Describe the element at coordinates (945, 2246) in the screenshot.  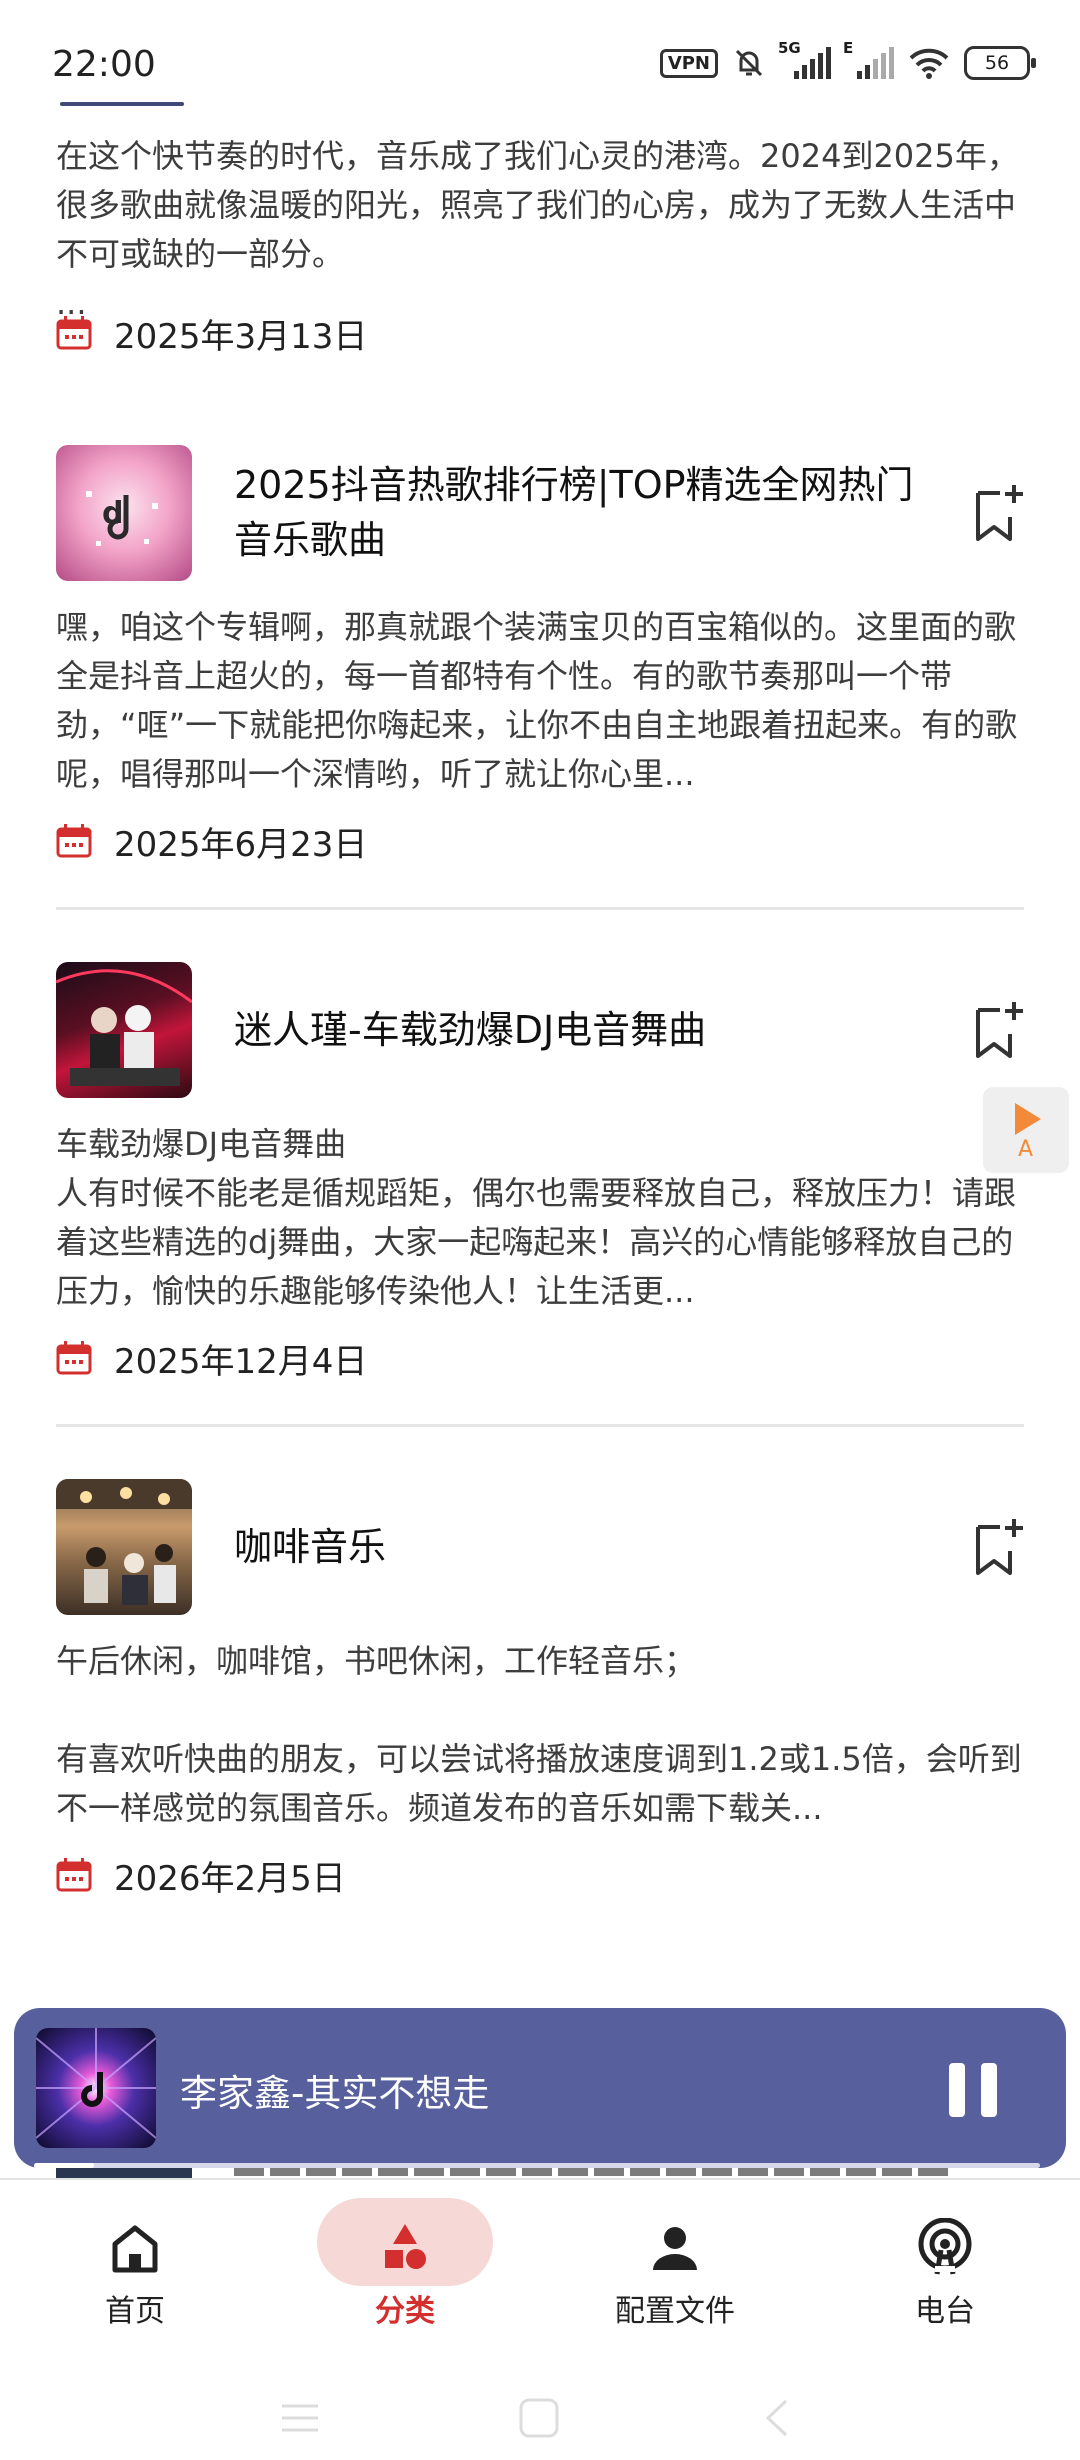
I see `radio-icon` at that location.